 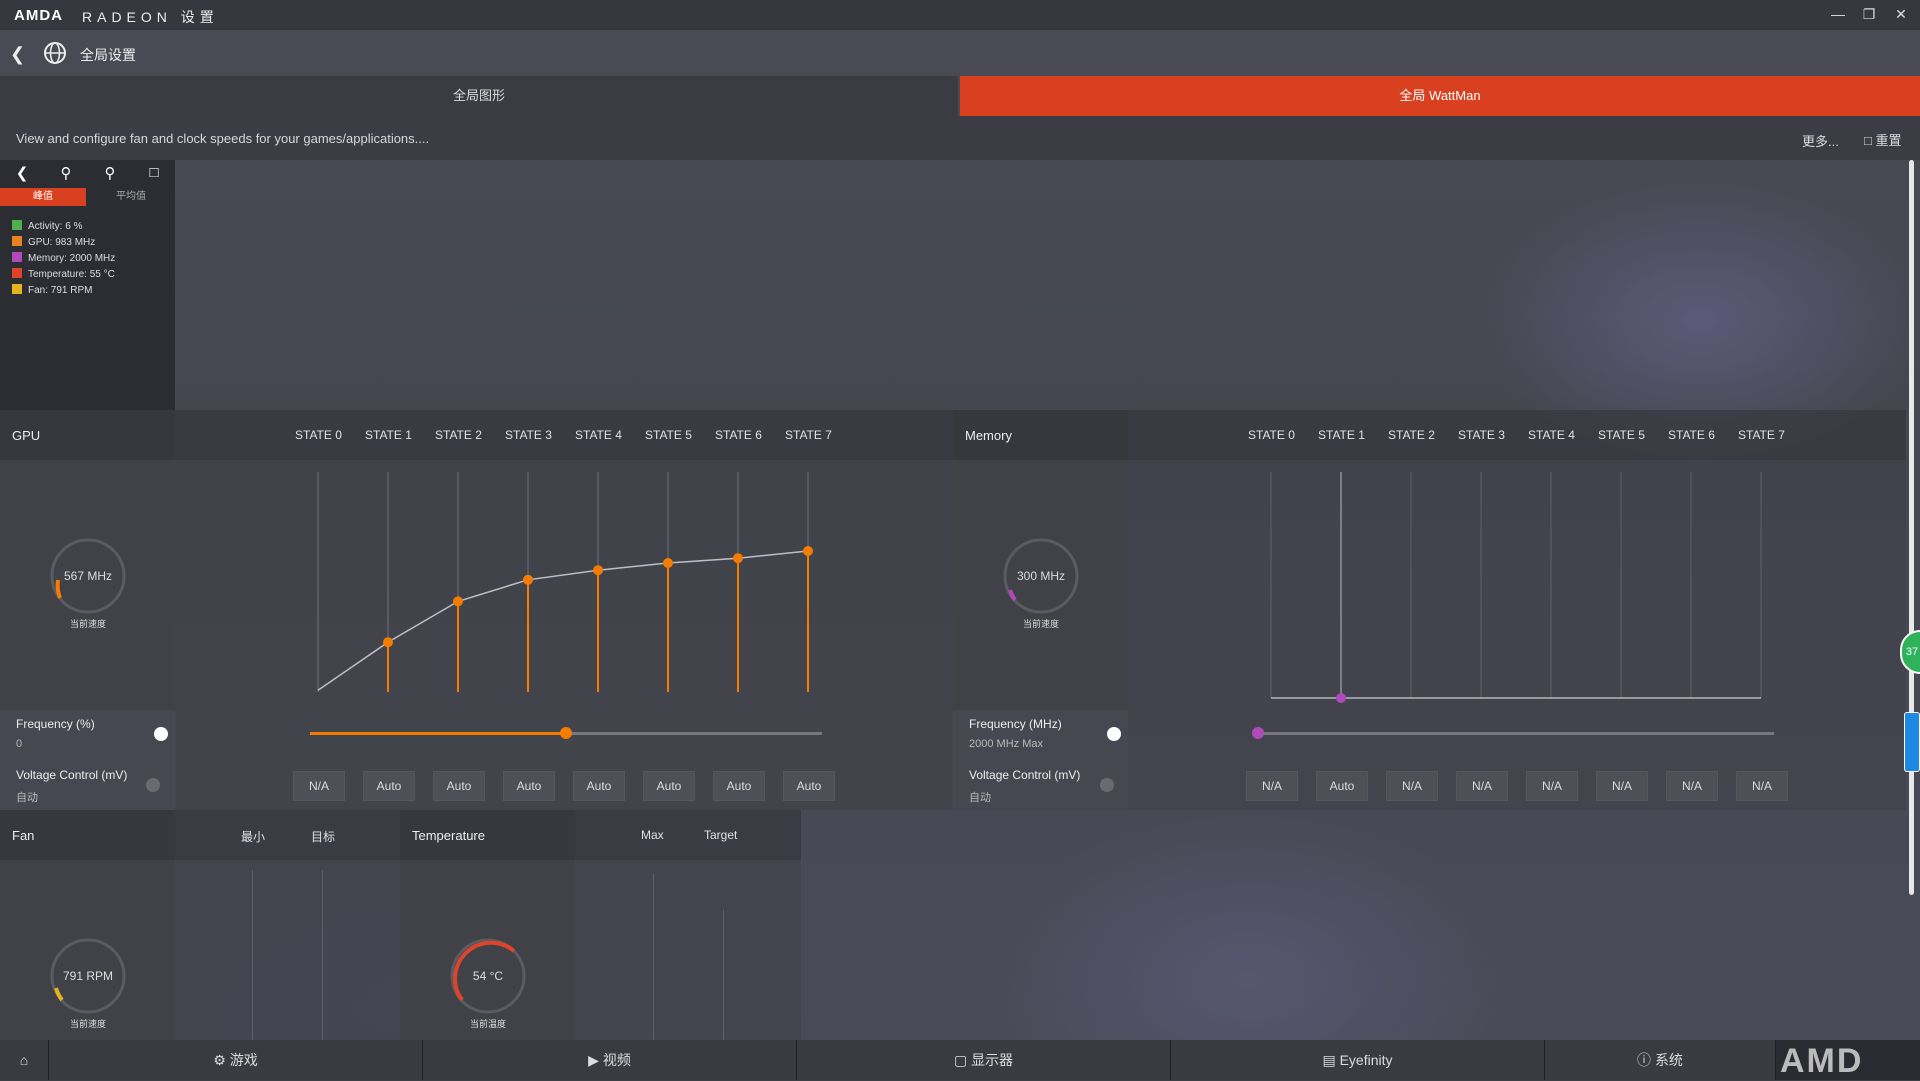 What do you see at coordinates (1660, 1060) in the screenshot?
I see `taskbar-system: ⓘ 系统` at bounding box center [1660, 1060].